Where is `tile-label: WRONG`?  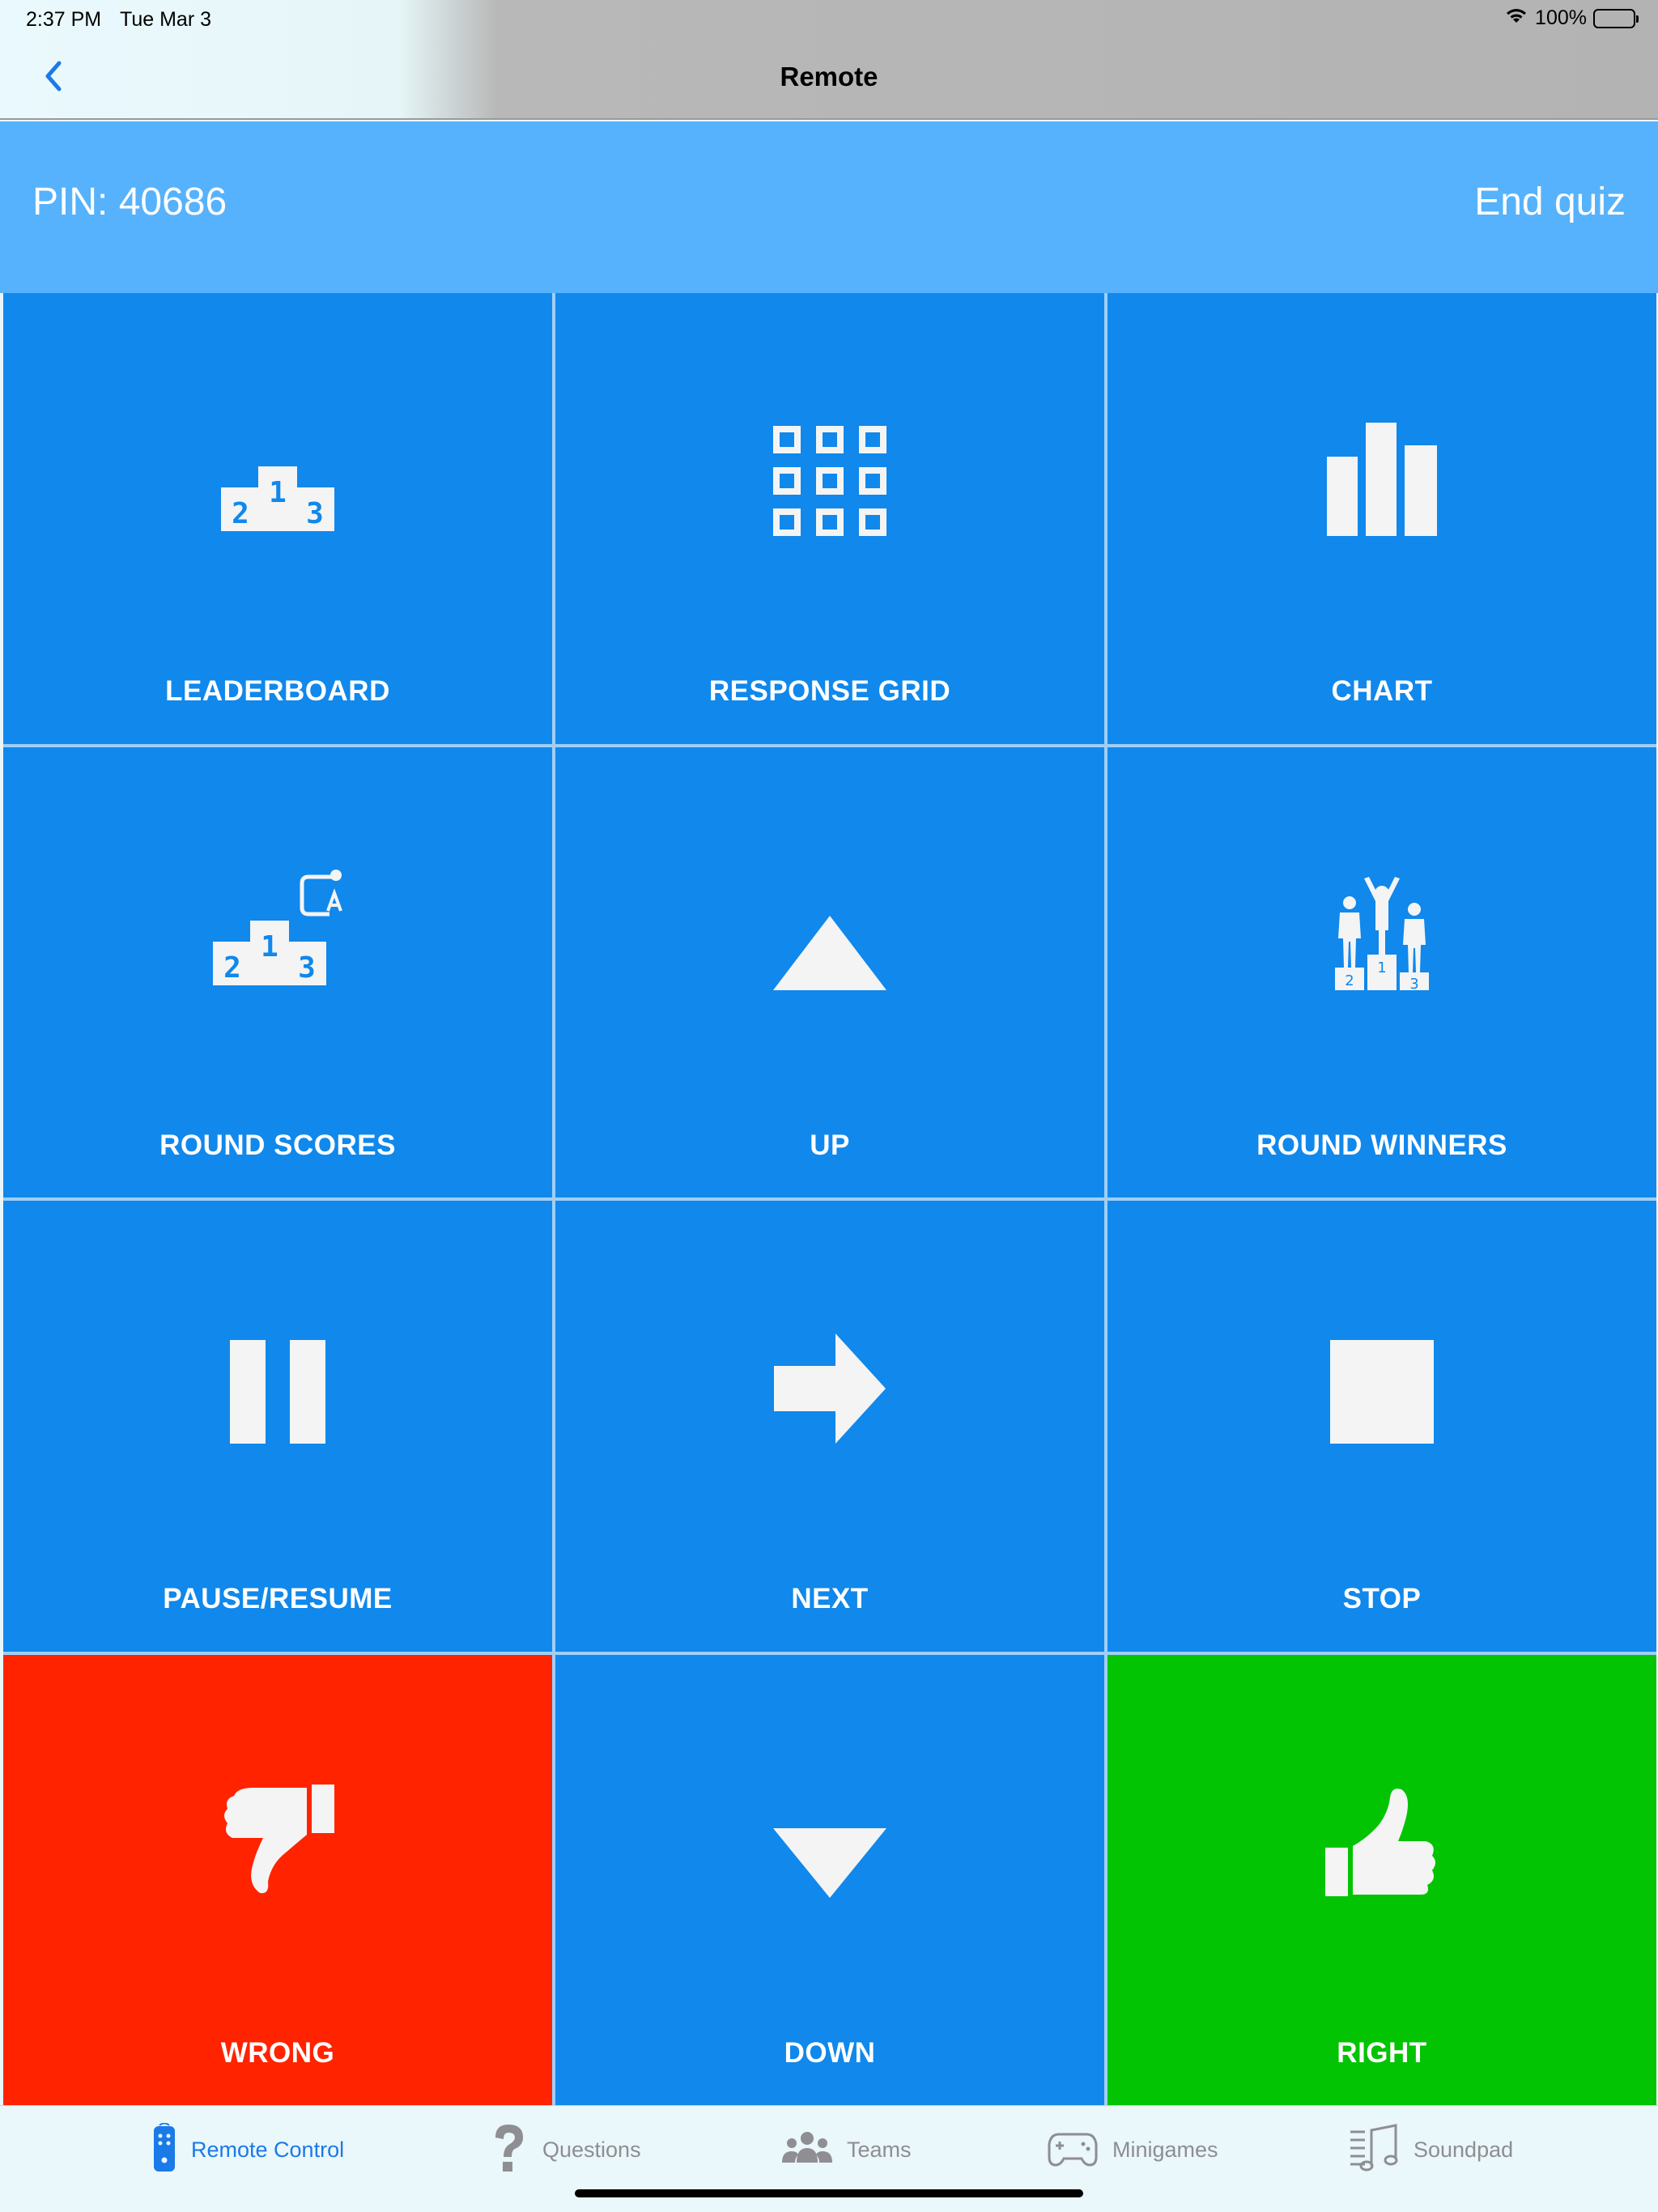 tile-label: WRONG is located at coordinates (277, 2052).